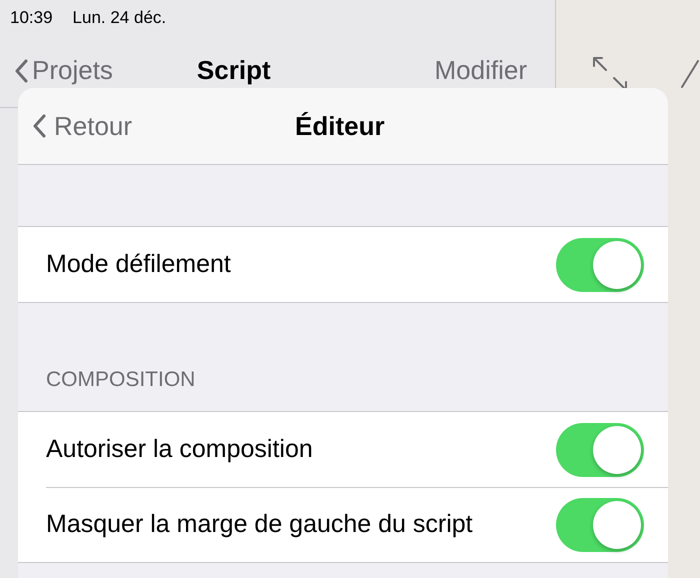 Image resolution: width=700 pixels, height=578 pixels. I want to click on setting-label: Autoriser la composition, so click(179, 449).